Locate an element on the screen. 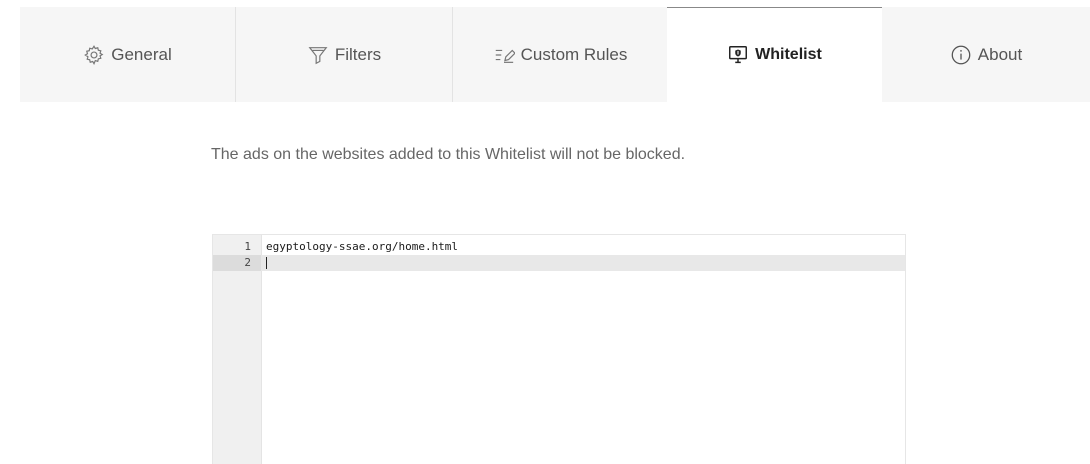  tab-general: General is located at coordinates (127, 54).